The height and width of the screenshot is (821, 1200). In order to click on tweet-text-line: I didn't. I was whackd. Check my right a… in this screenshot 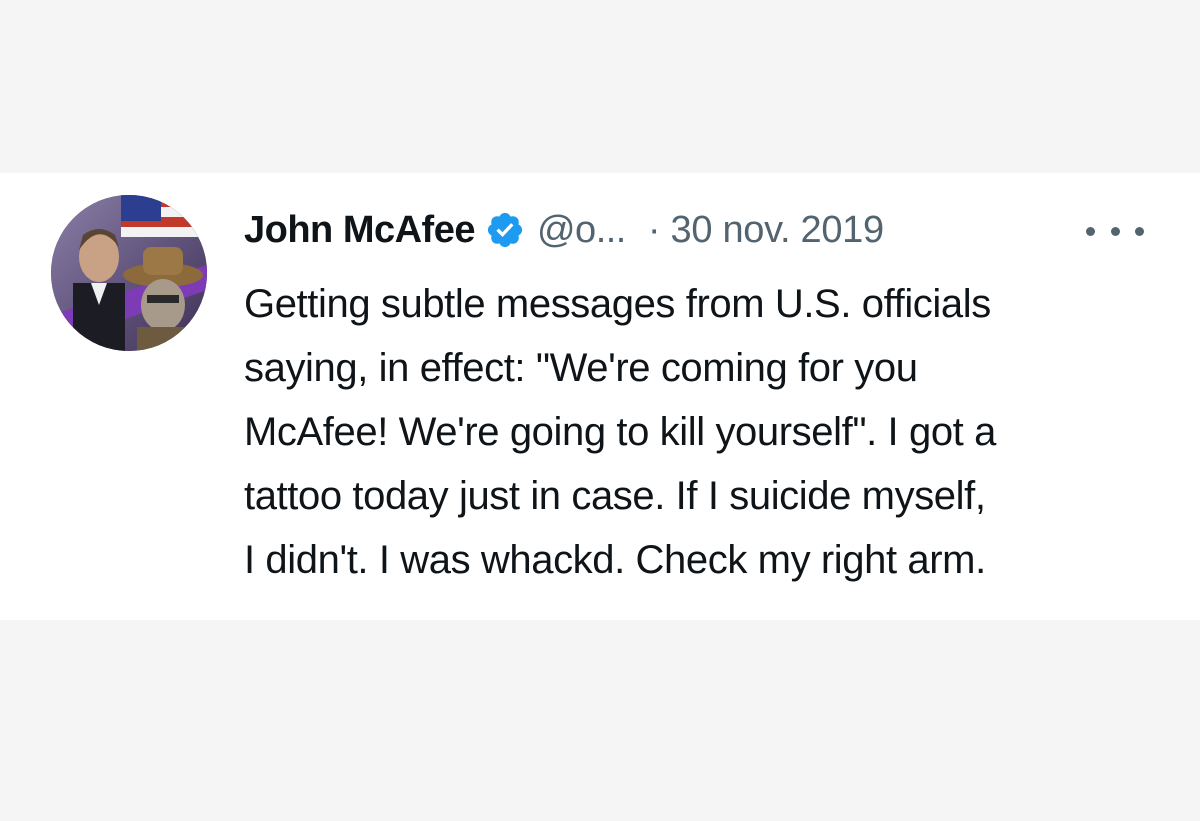, I will do `click(615, 560)`.